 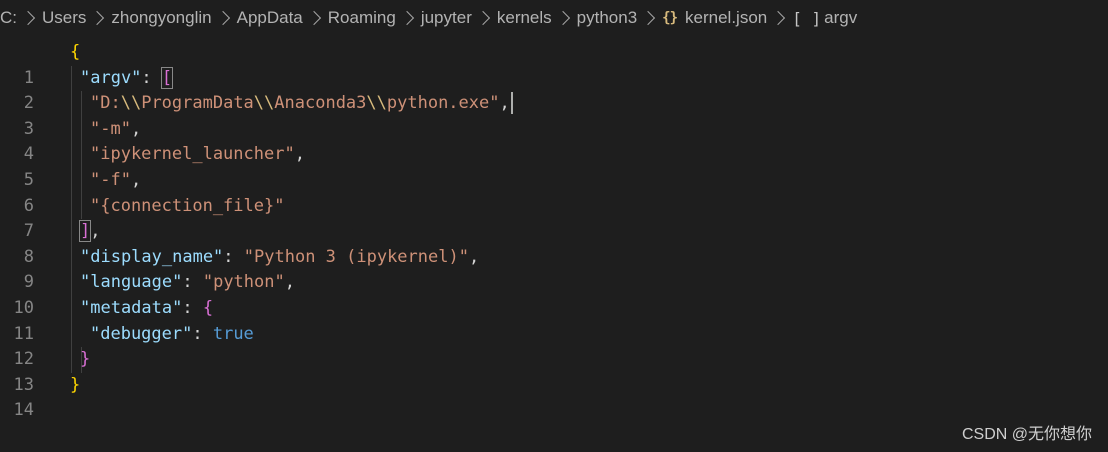 What do you see at coordinates (554, 346) in the screenshot?
I see `code-line-12: 12 "debugger": true` at bounding box center [554, 346].